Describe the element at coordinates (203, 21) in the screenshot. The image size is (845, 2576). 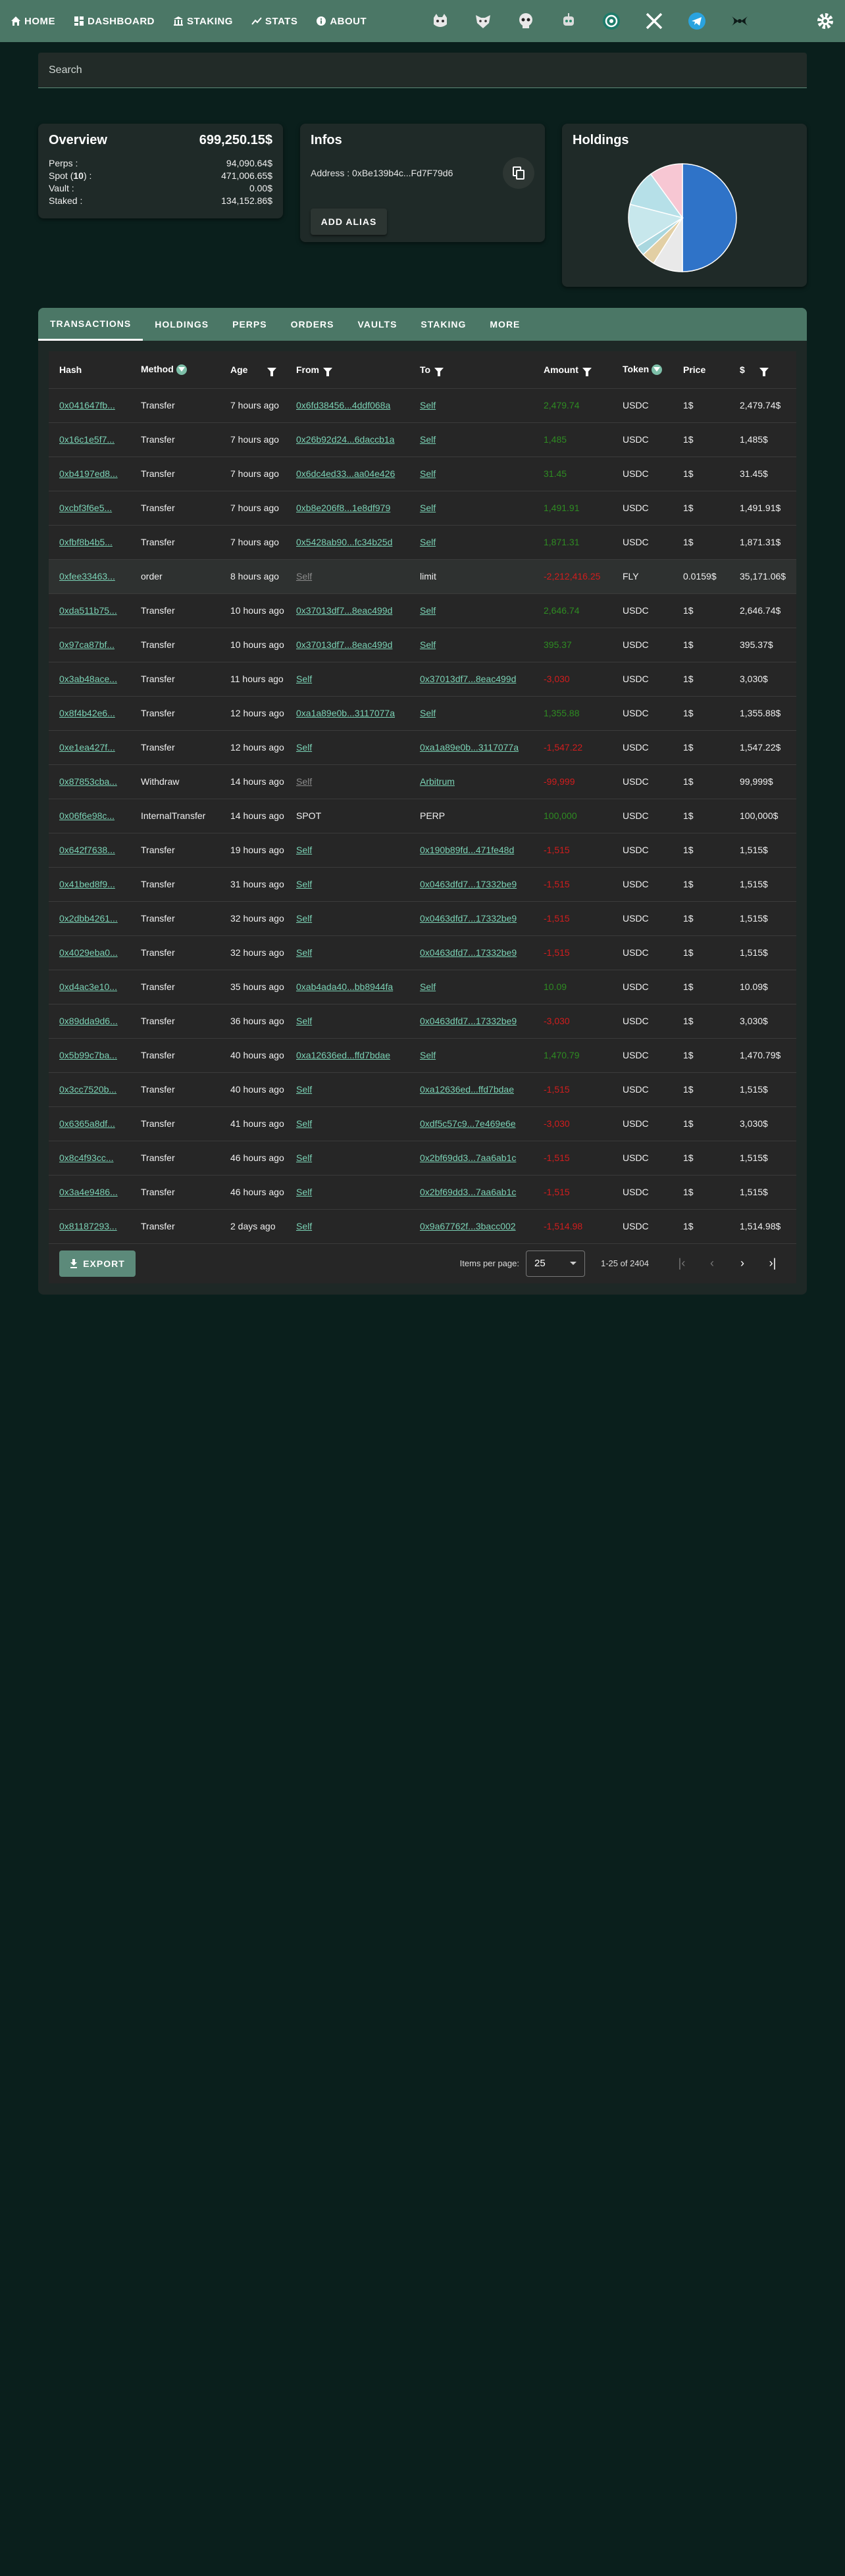
I see `nav-staking: STAKING` at that location.